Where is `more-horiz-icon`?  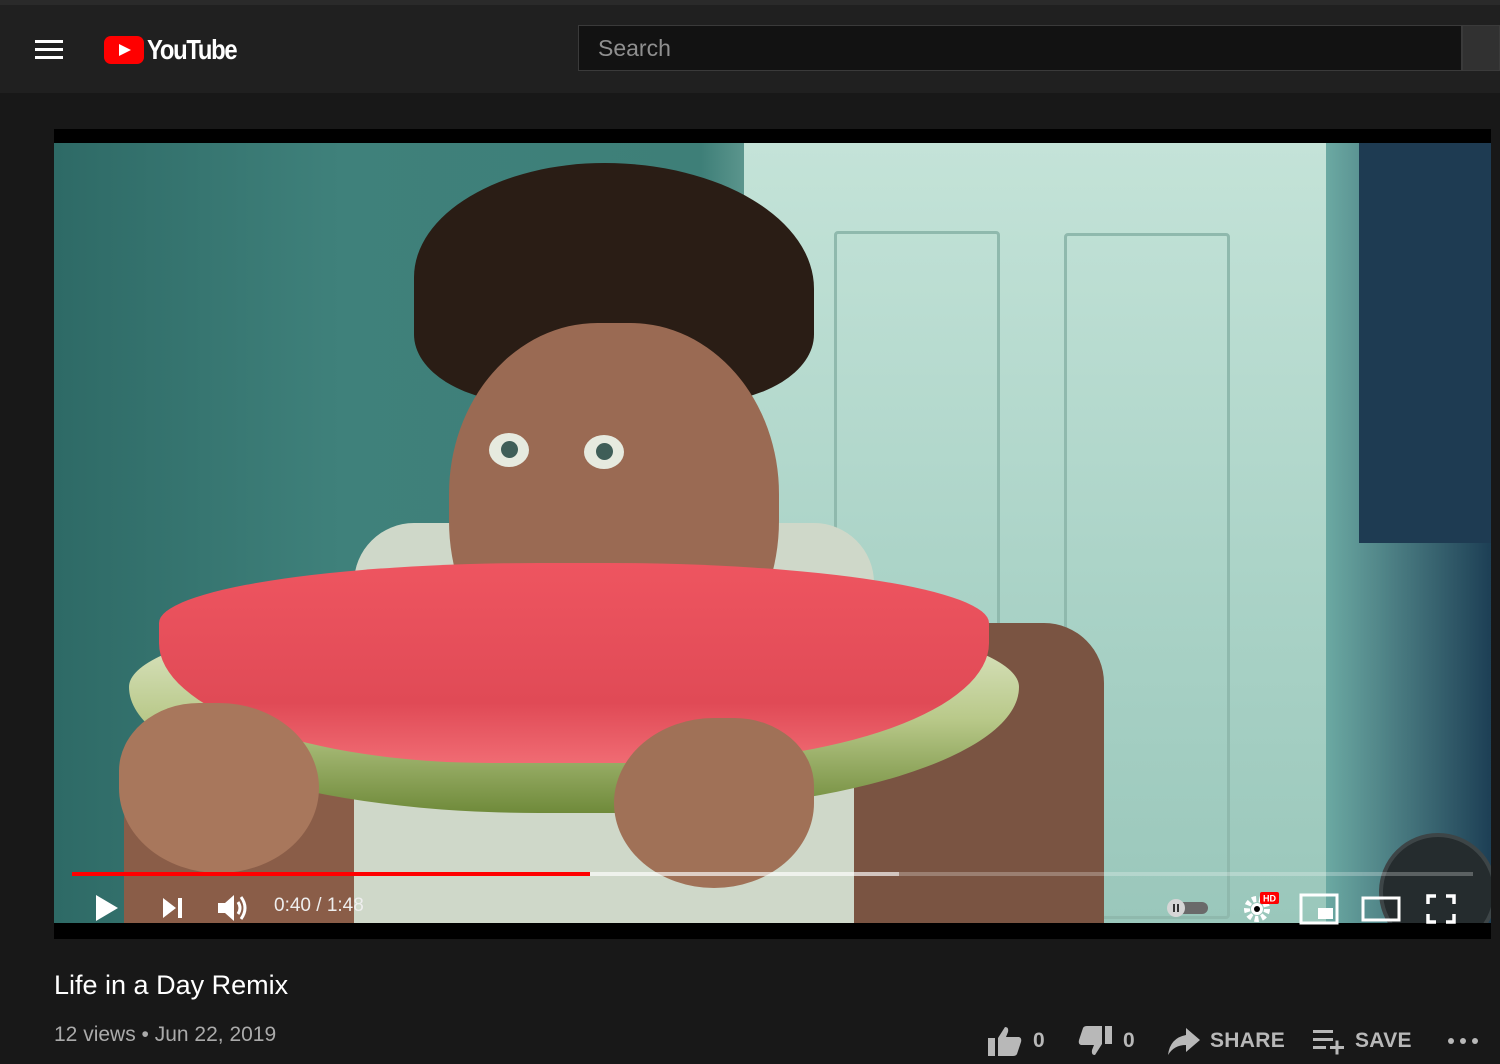
more-horiz-icon is located at coordinates (1463, 1041).